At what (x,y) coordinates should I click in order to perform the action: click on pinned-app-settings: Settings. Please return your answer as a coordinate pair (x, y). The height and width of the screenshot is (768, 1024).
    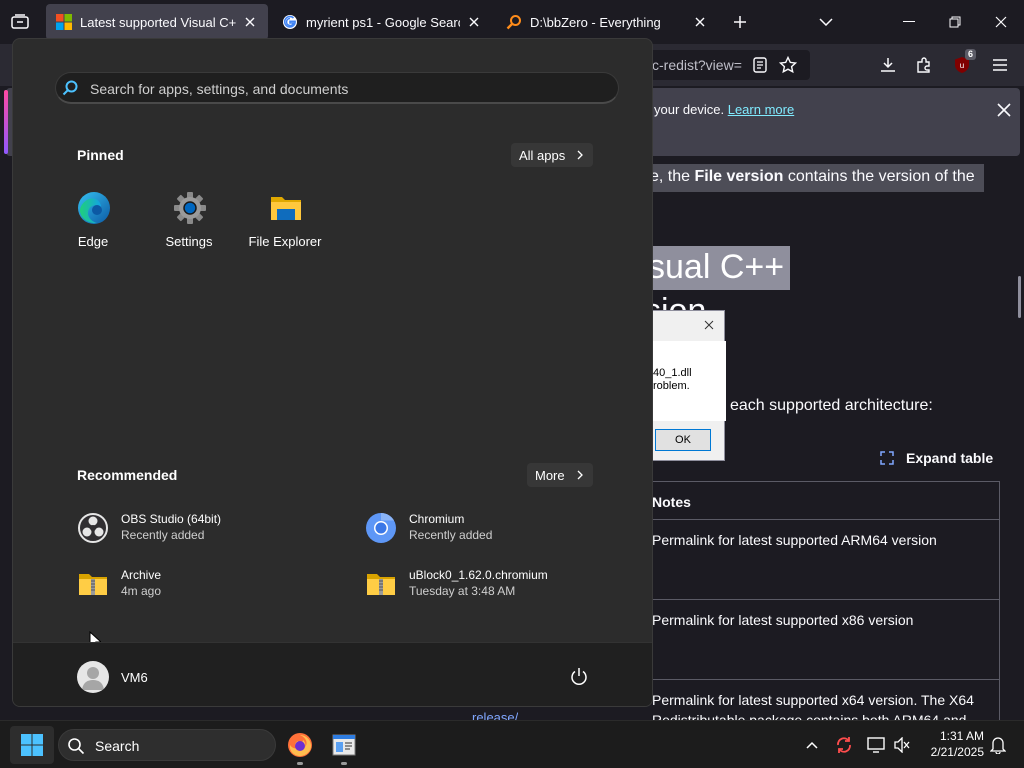
    Looking at the image, I should click on (189, 226).